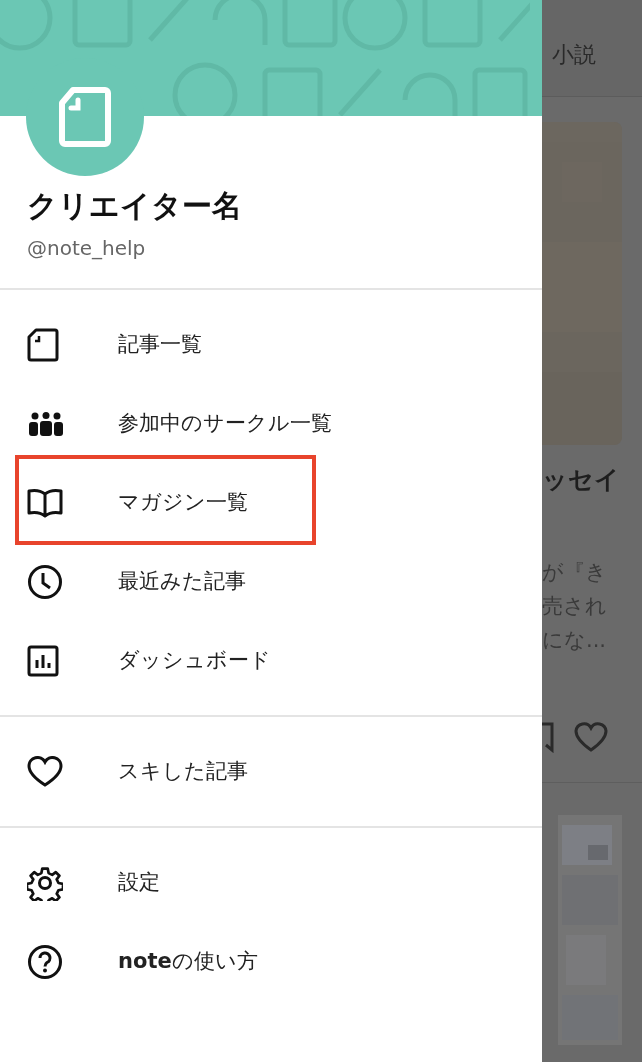  Describe the element at coordinates (135, 660) in the screenshot. I see `menu-item: ダッシュボード` at that location.